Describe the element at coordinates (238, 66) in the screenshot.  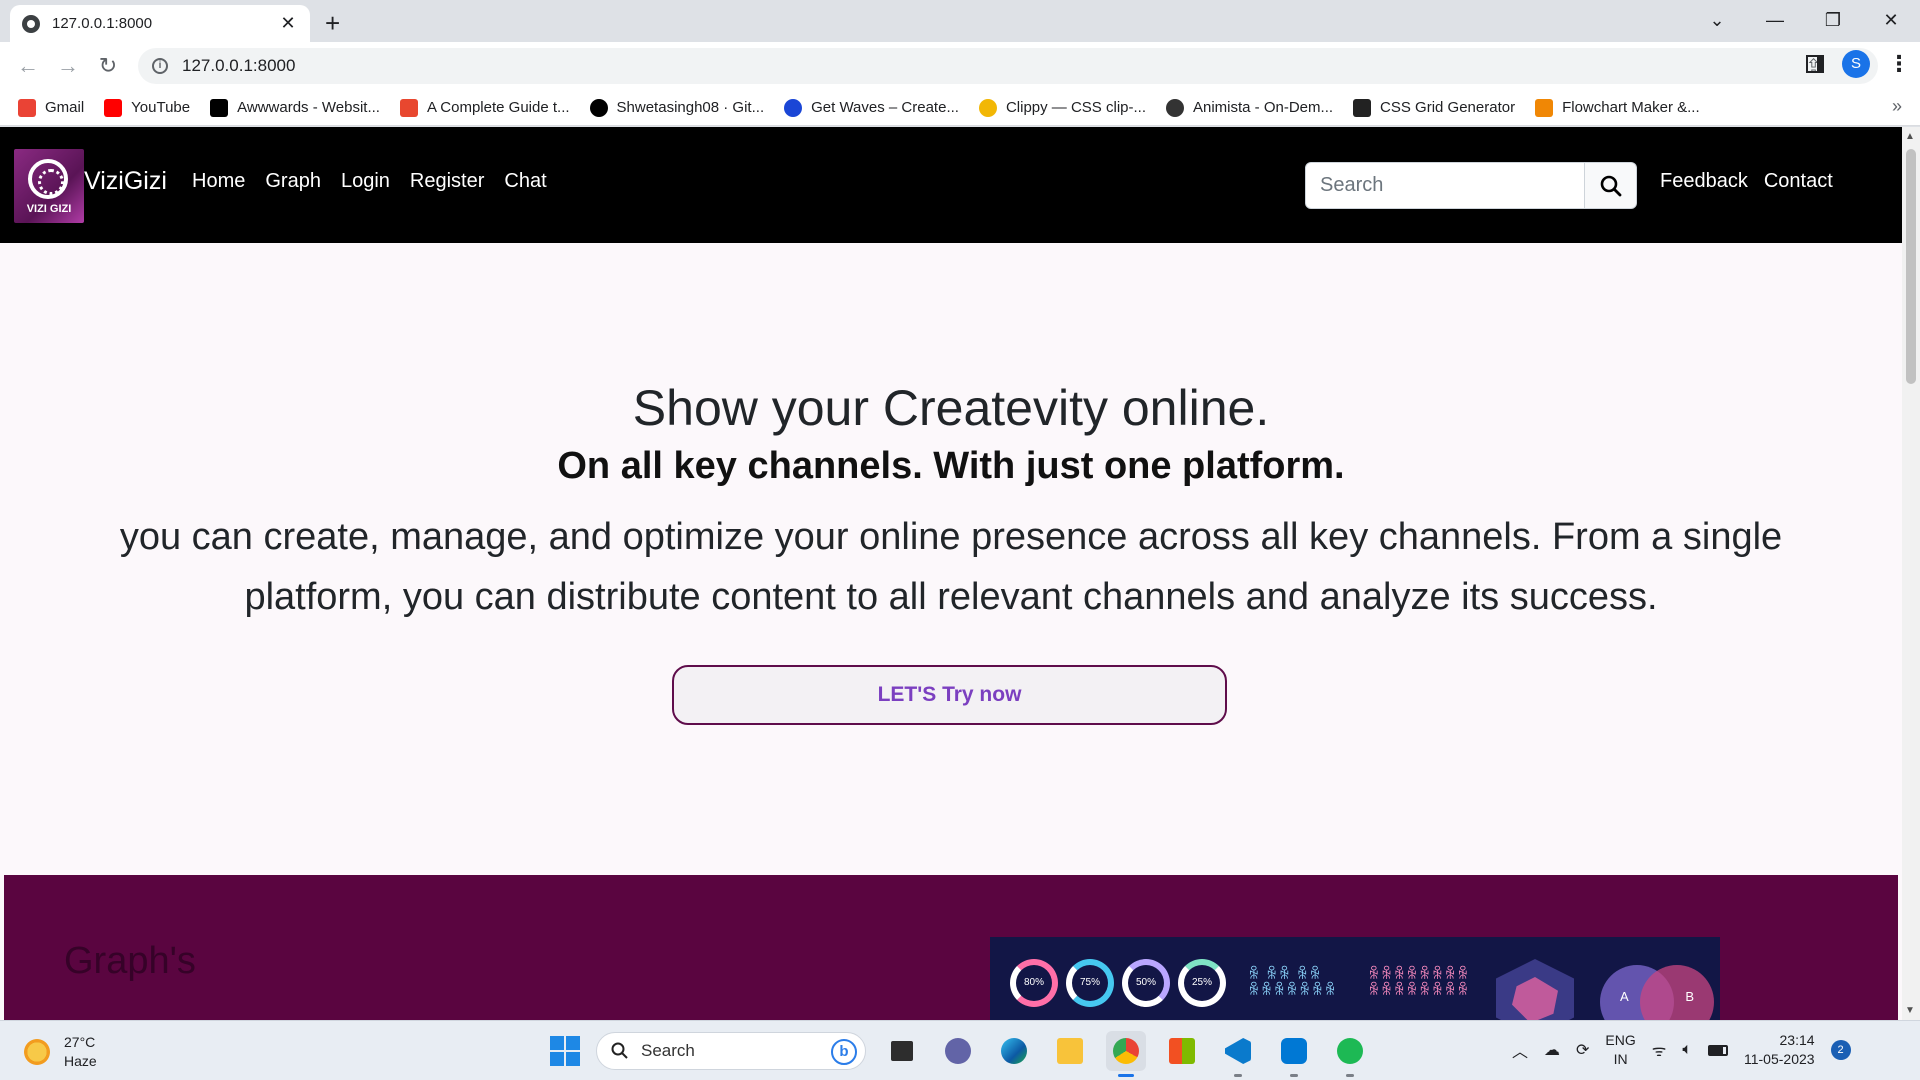
I see `url-text: 127.0.0.1:8000` at that location.